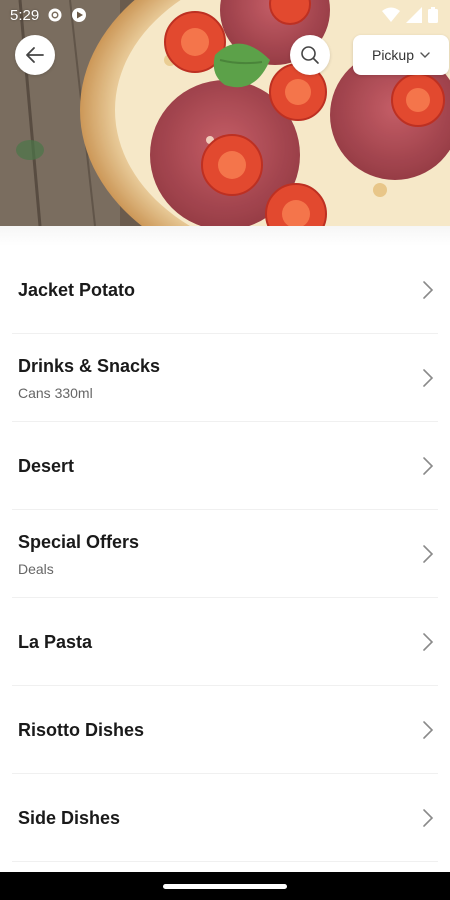 This screenshot has width=450, height=900. What do you see at coordinates (79, 15) in the screenshot?
I see `play-icon` at bounding box center [79, 15].